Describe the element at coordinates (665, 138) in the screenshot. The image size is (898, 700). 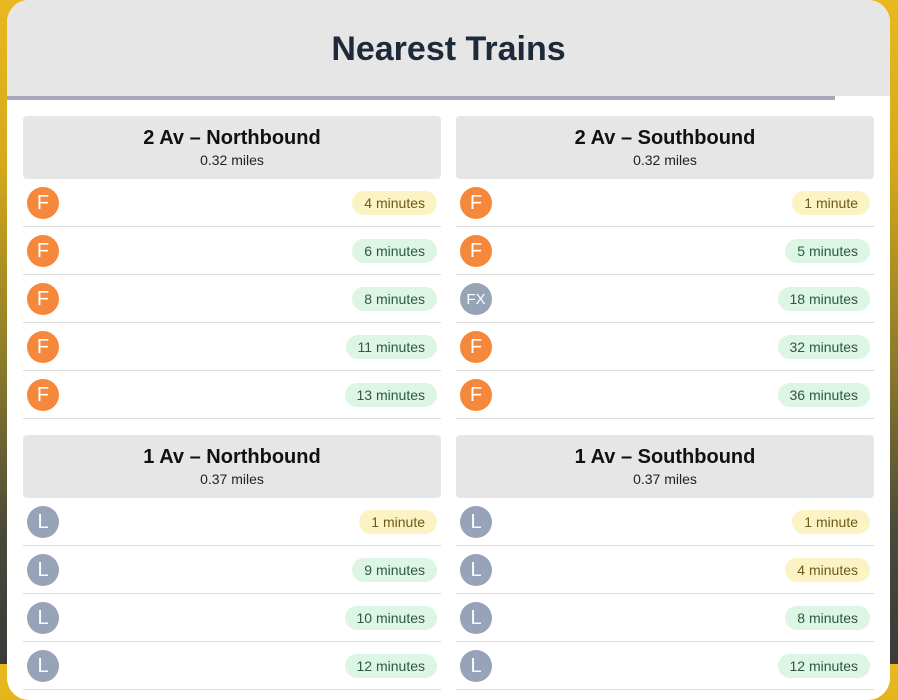
I see `section-title: 2 Av – Southbound` at that location.